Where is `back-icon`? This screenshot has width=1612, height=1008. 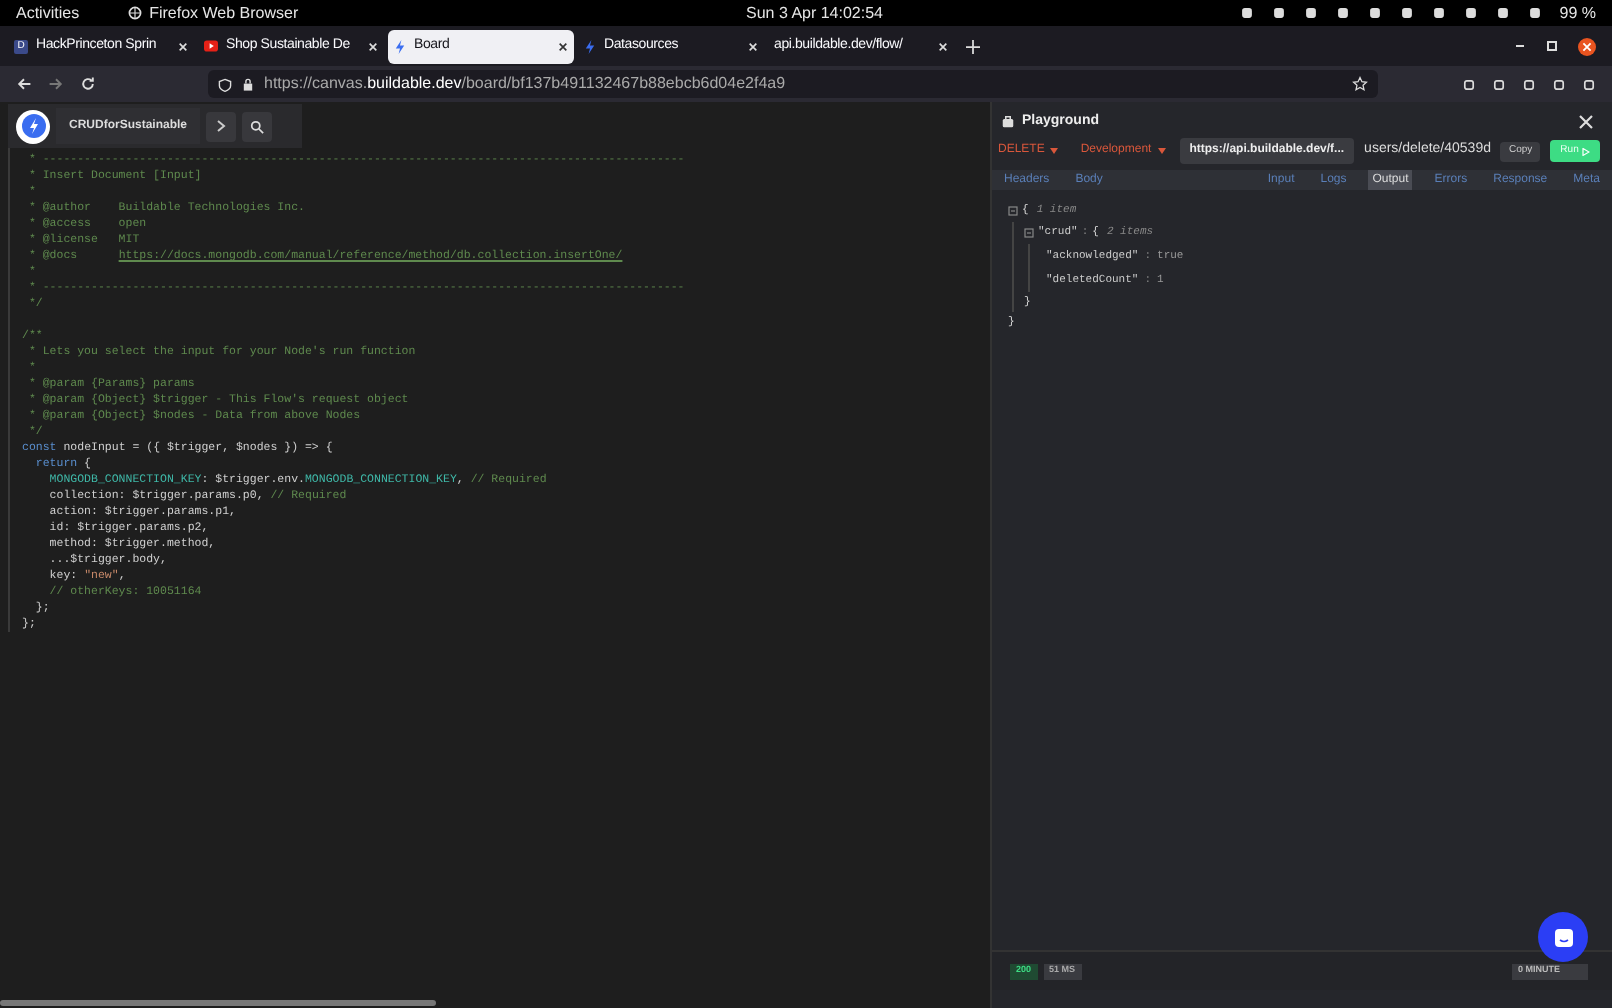 back-icon is located at coordinates (24, 84).